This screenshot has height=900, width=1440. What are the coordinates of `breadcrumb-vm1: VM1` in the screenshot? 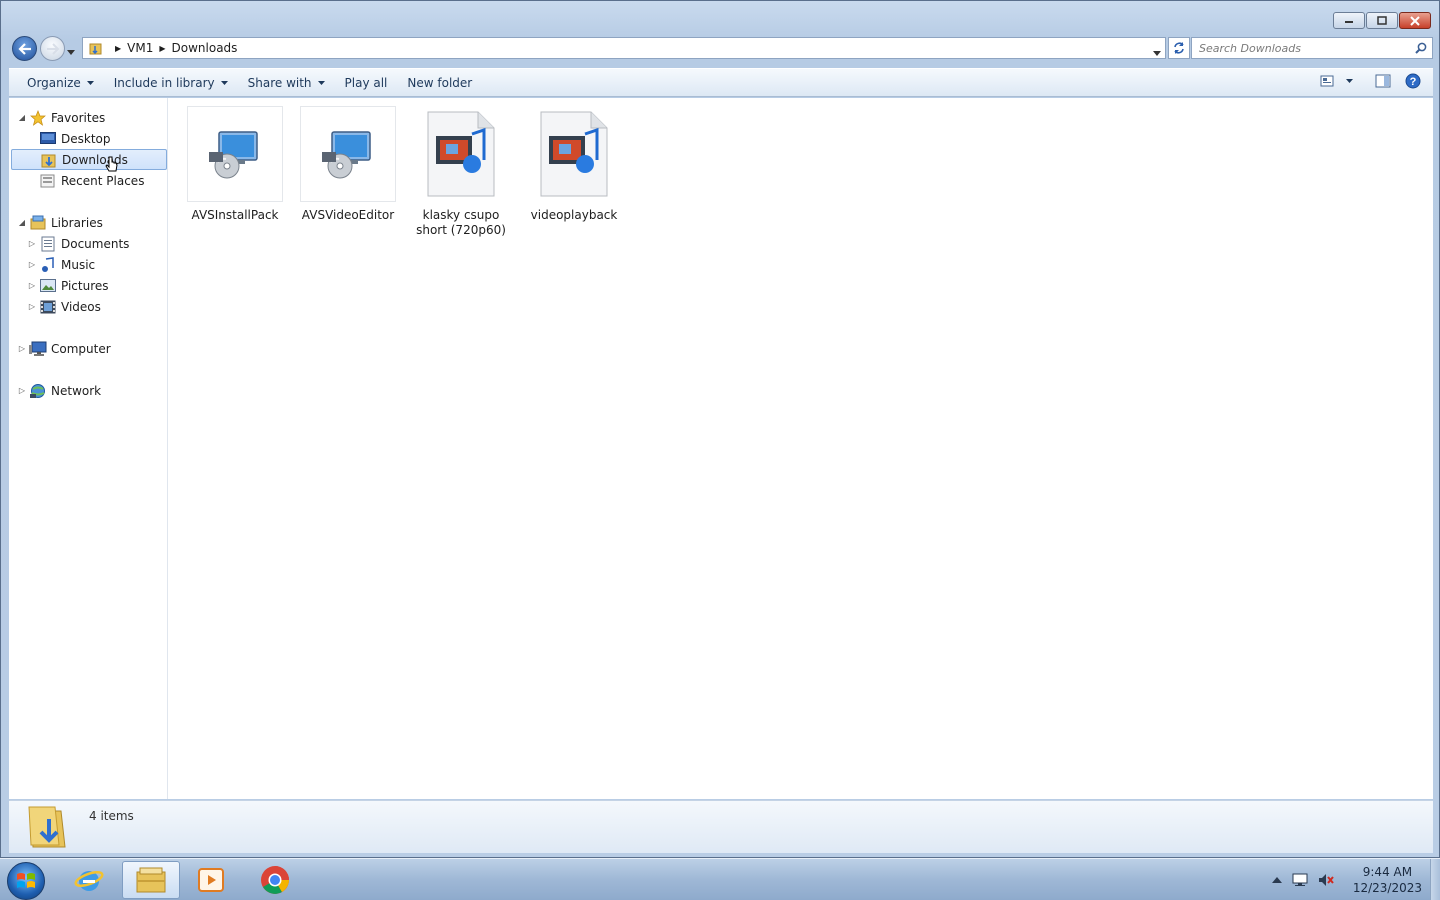 It's located at (140, 48).